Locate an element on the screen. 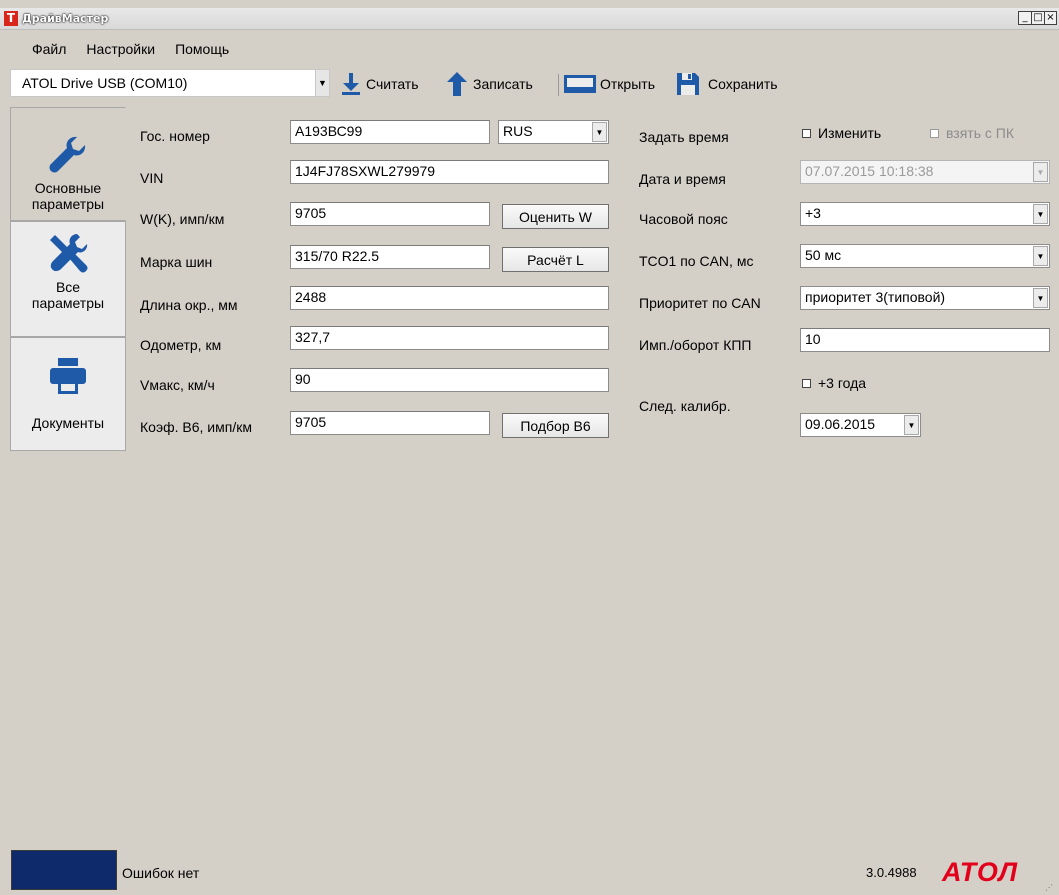 This screenshot has height=895, width=1059. country-select: RUS ▼ is located at coordinates (553, 132).